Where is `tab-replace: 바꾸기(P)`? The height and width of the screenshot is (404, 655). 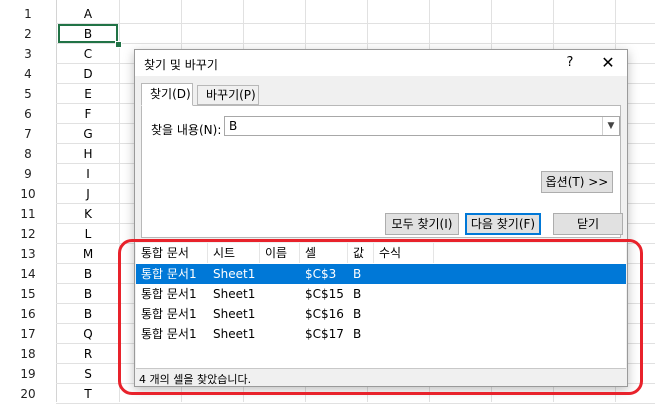 tab-replace: 바꾸기(P) is located at coordinates (228, 95).